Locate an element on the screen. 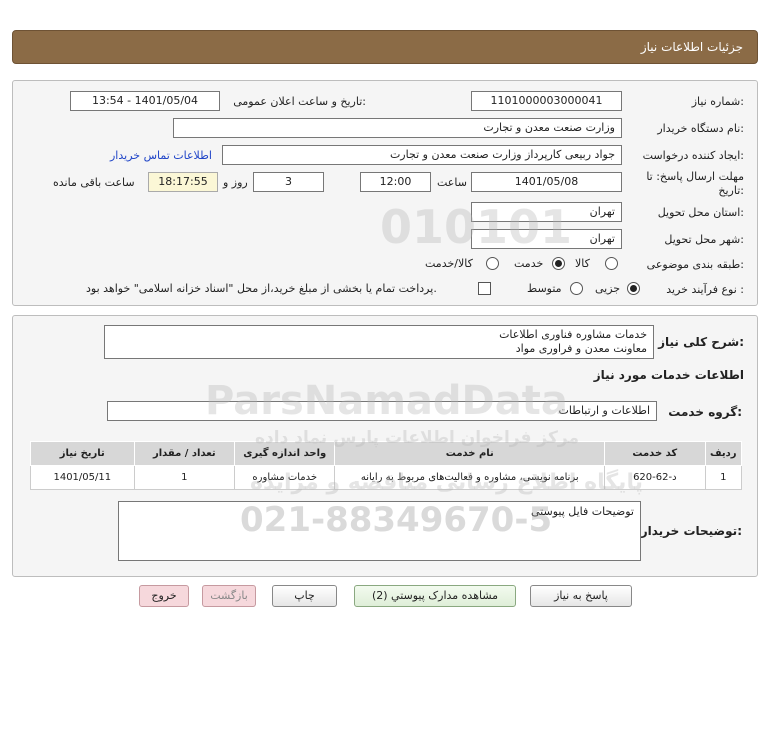 This screenshot has width=770, height=745. deadline-label: مهلت ارسال پاسخ: تا is located at coordinates (695, 176).